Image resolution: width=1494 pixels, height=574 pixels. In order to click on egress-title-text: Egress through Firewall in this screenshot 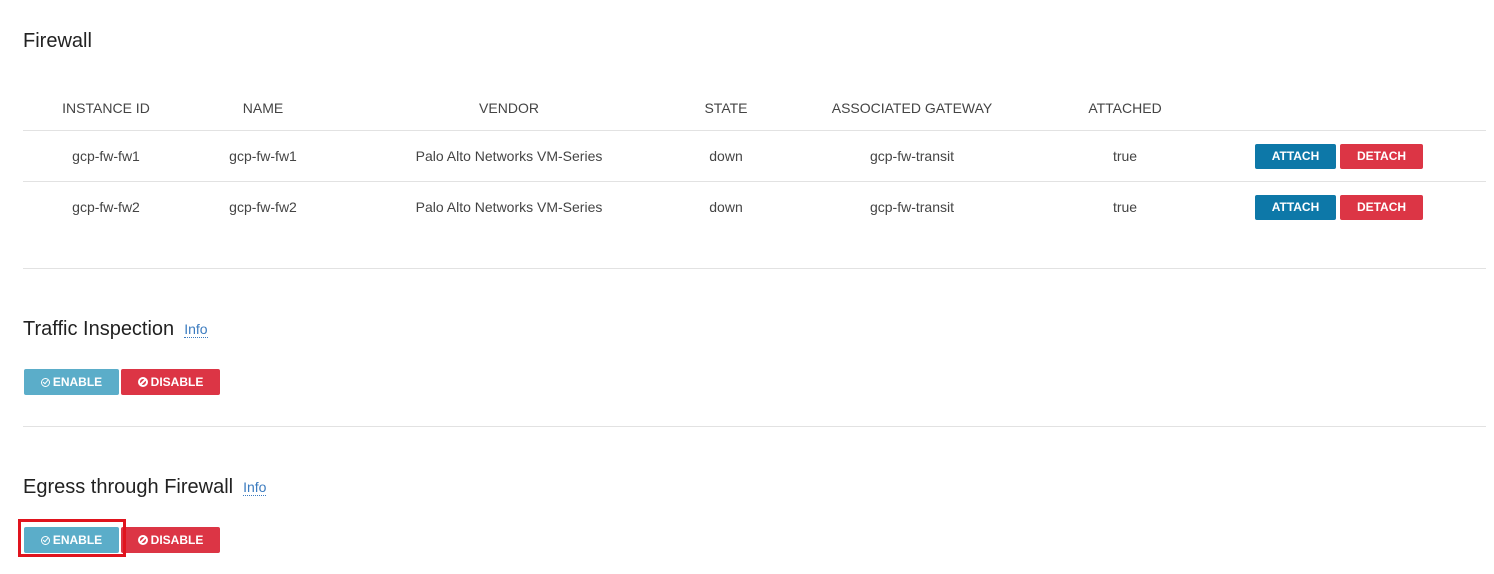, I will do `click(128, 487)`.